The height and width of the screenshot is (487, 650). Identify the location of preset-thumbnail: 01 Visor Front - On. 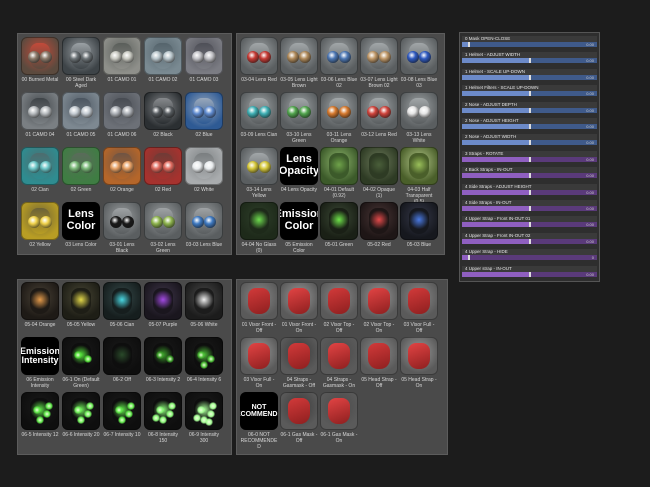
(299, 308).